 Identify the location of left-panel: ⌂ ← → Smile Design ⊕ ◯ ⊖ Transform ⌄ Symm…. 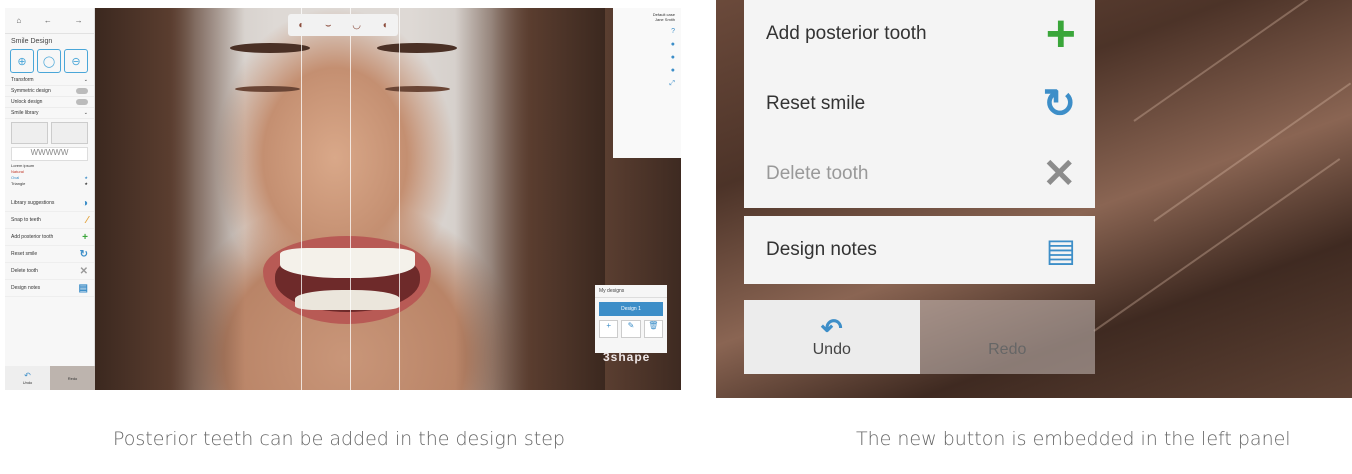
(50, 199).